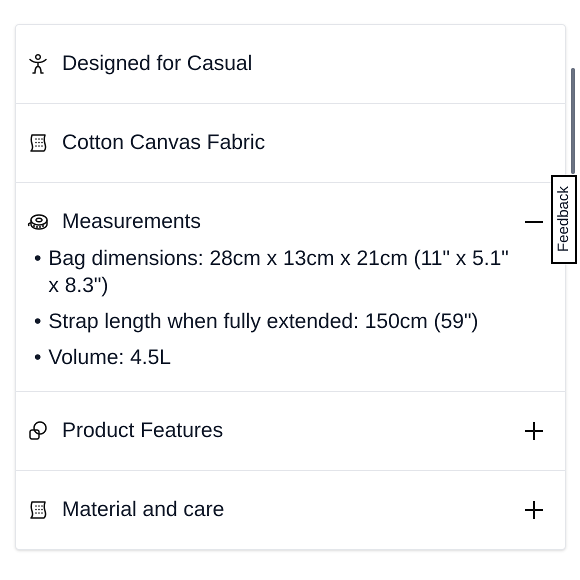  Describe the element at coordinates (38, 64) in the screenshot. I see `person-icon` at that location.